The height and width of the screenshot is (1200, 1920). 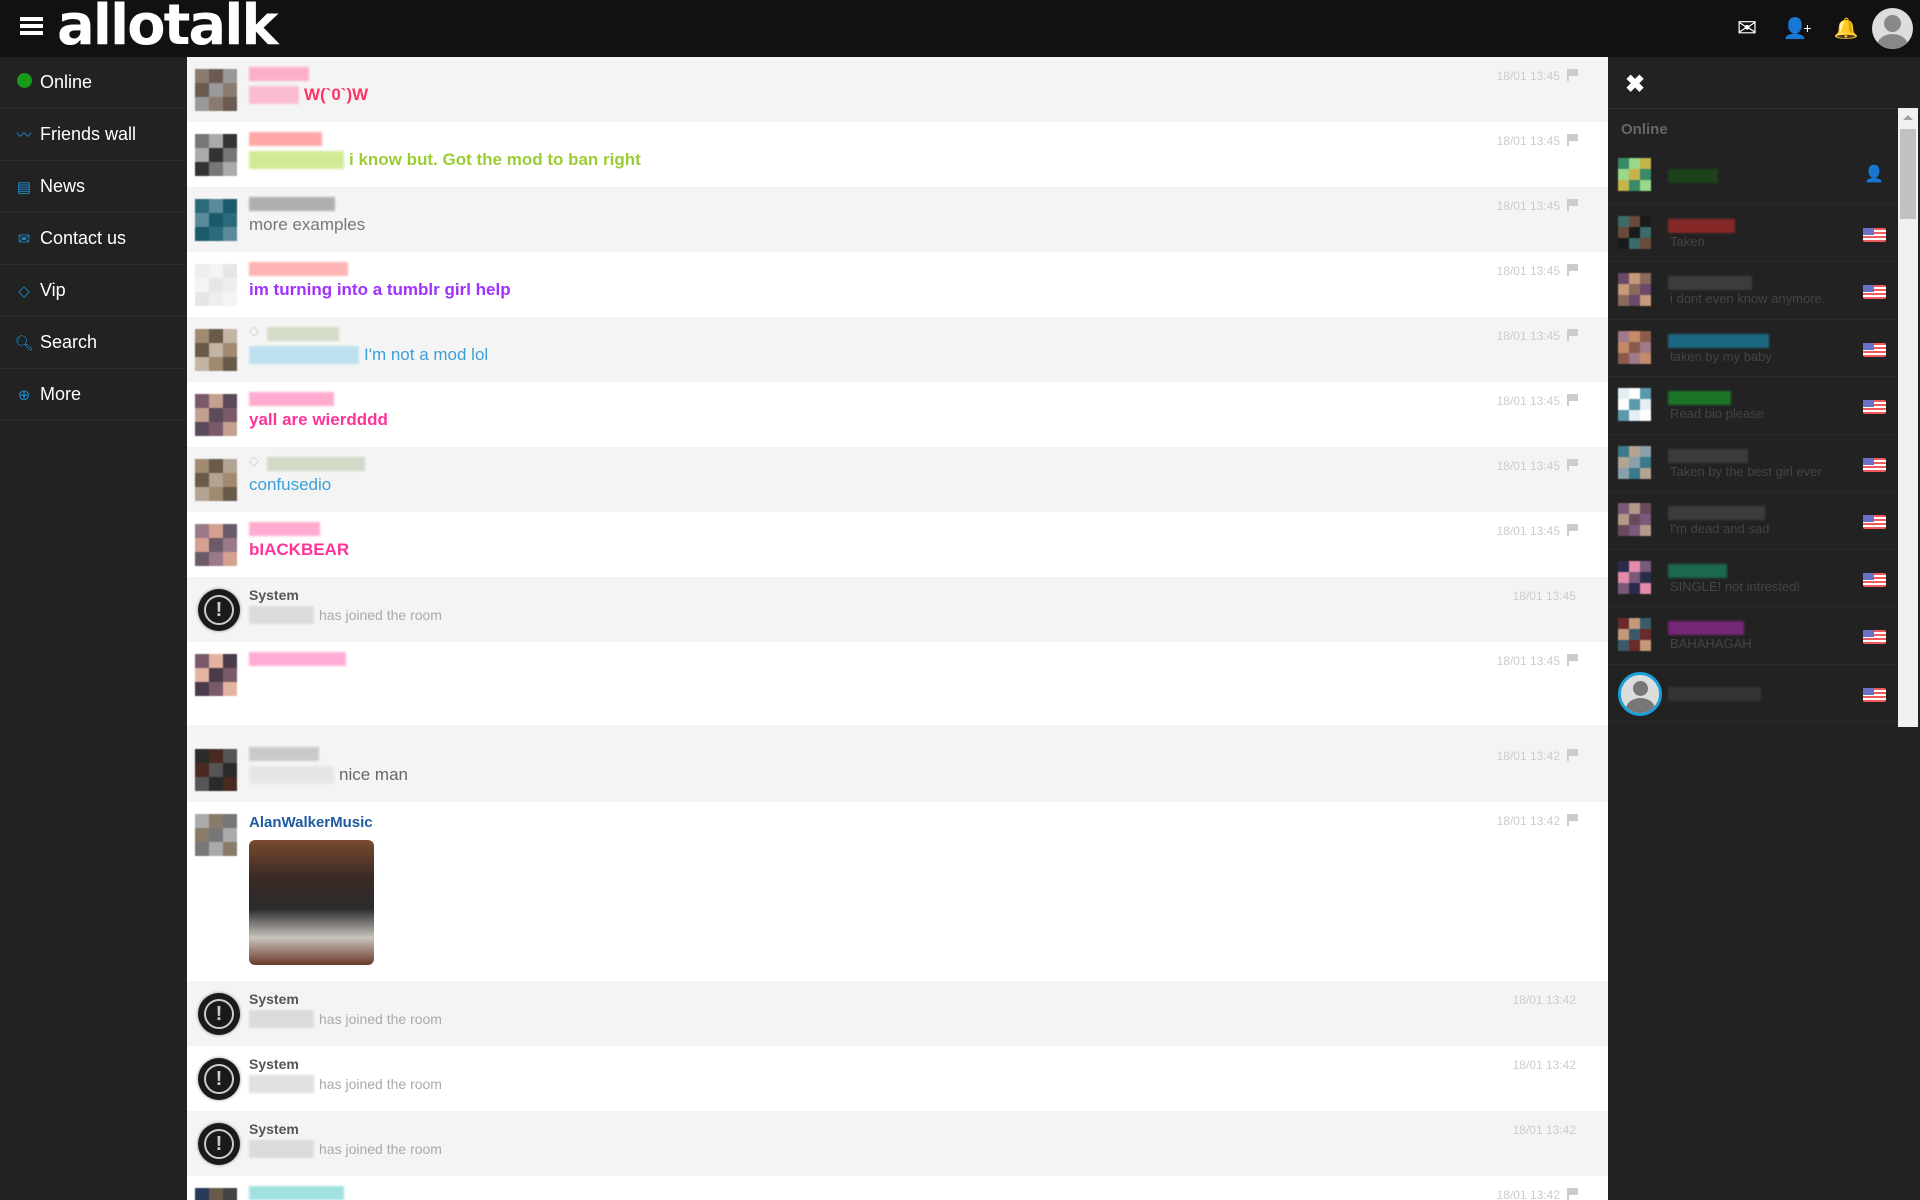 What do you see at coordinates (1640, 693) in the screenshot?
I see `default-avatar` at bounding box center [1640, 693].